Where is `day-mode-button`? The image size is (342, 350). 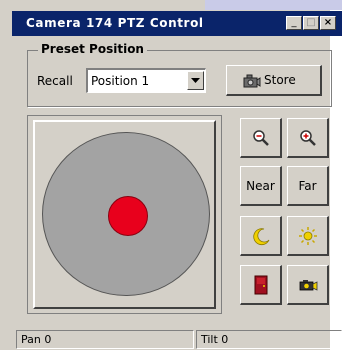
day-mode-button is located at coordinates (308, 236).